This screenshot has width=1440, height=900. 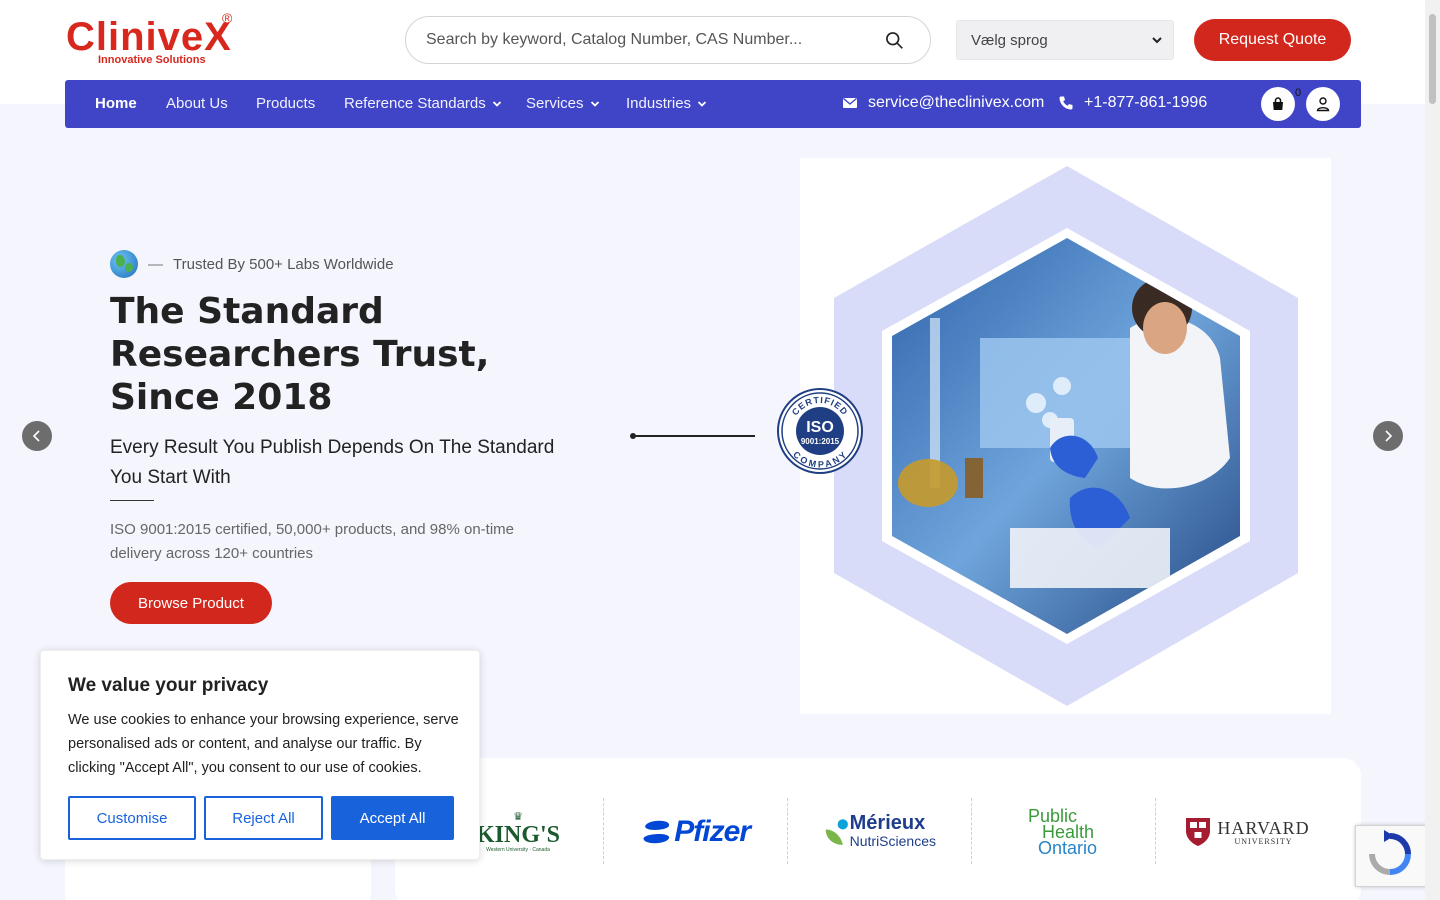 What do you see at coordinates (820, 427) in the screenshot?
I see `badge-text-main: ISO` at bounding box center [820, 427].